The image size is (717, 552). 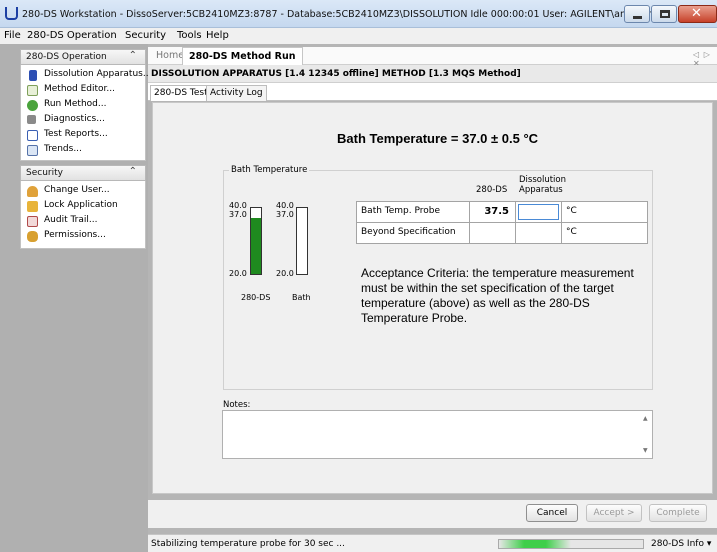 I want to click on cancel-button: Cancel, so click(x=552, y=513).